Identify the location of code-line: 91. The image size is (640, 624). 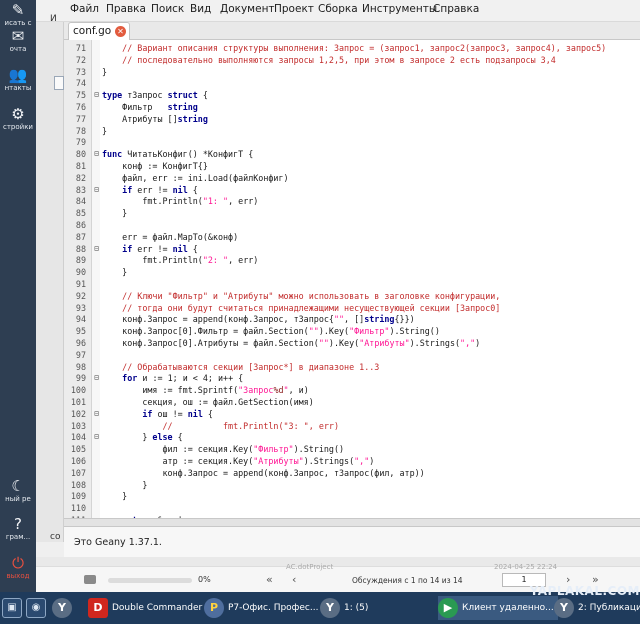
(352, 284).